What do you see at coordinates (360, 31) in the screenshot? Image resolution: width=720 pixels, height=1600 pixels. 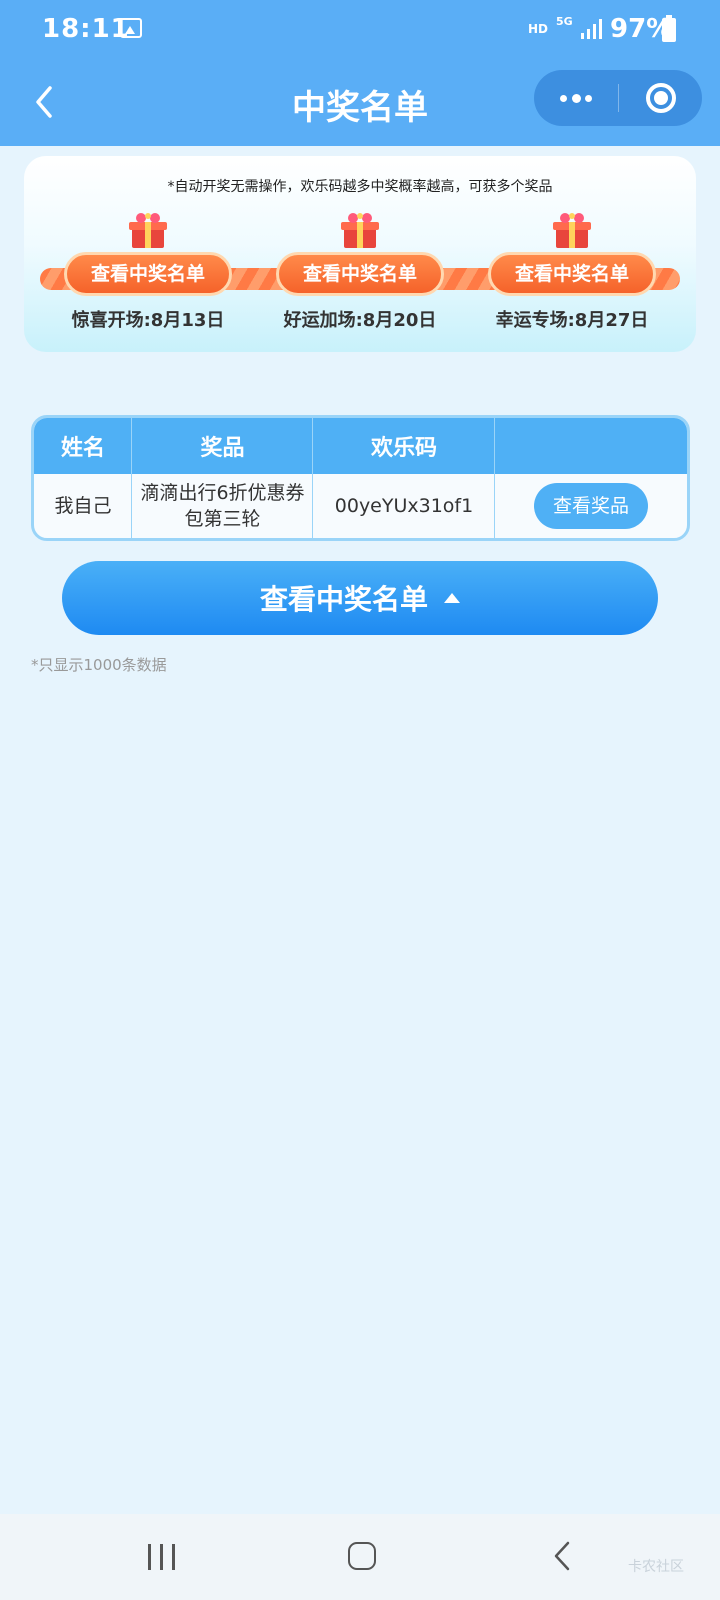 I see `status-bar: 18:11 HD 5G 97%` at bounding box center [360, 31].